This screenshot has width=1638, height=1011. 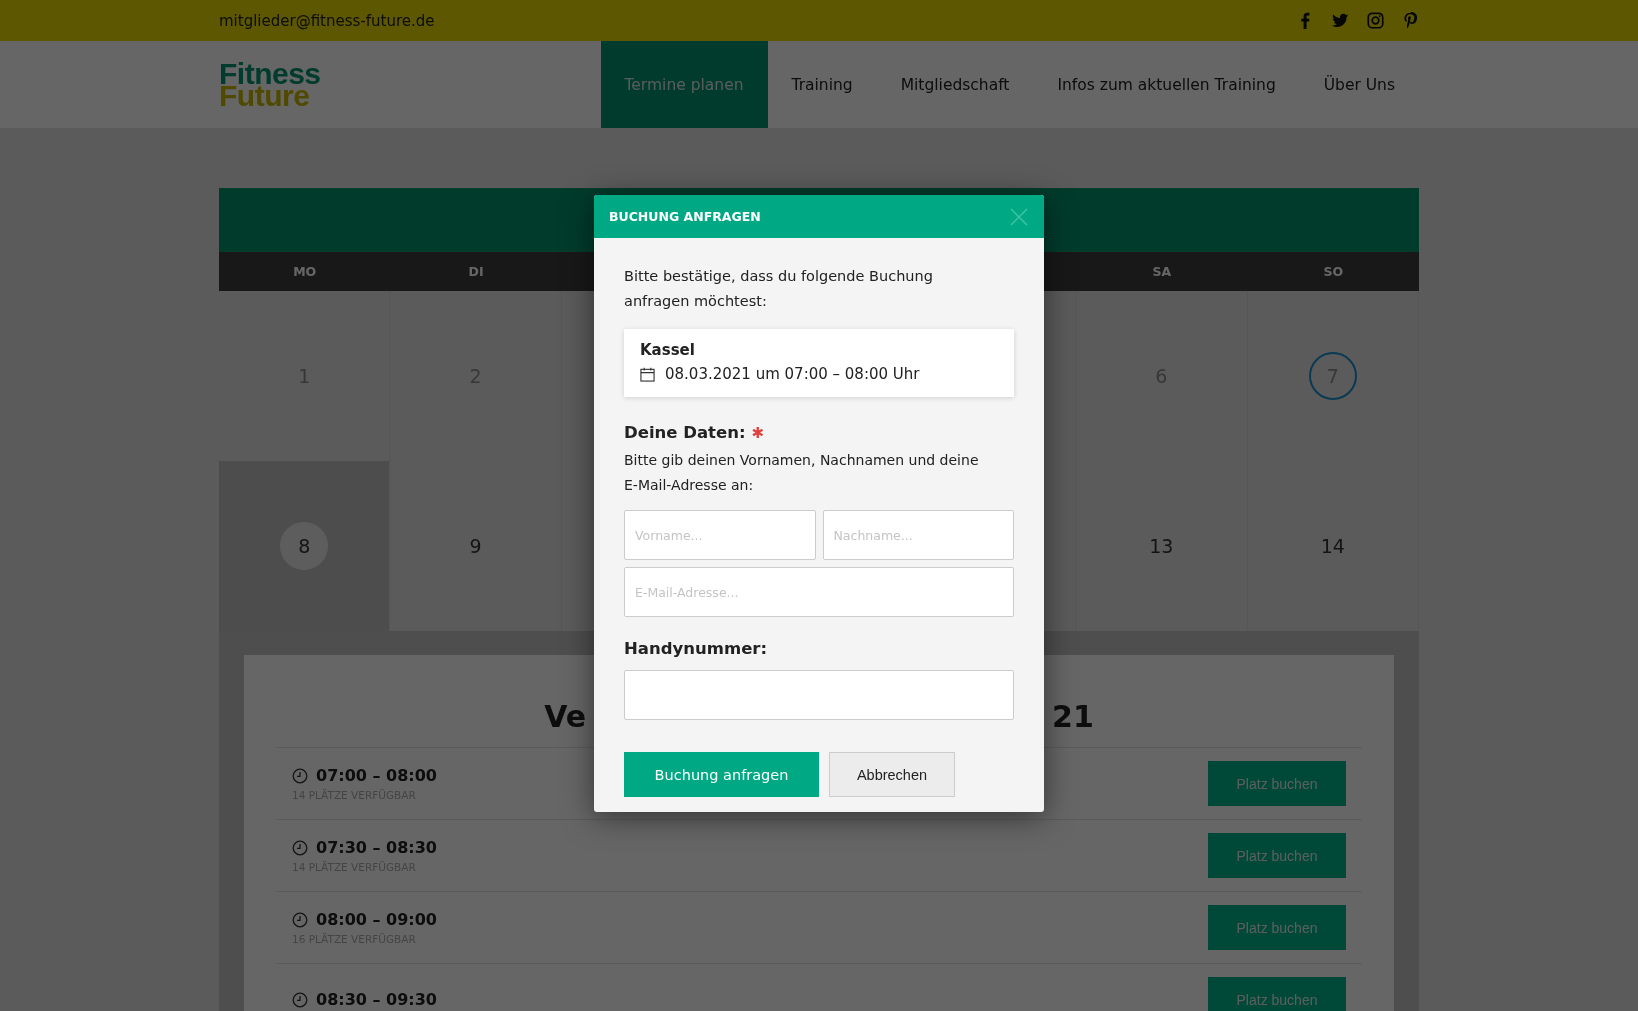 What do you see at coordinates (779, 289) in the screenshot?
I see `intro-text: Bitte bestätige, dass du folgende Buchung anfragen möchtest:` at bounding box center [779, 289].